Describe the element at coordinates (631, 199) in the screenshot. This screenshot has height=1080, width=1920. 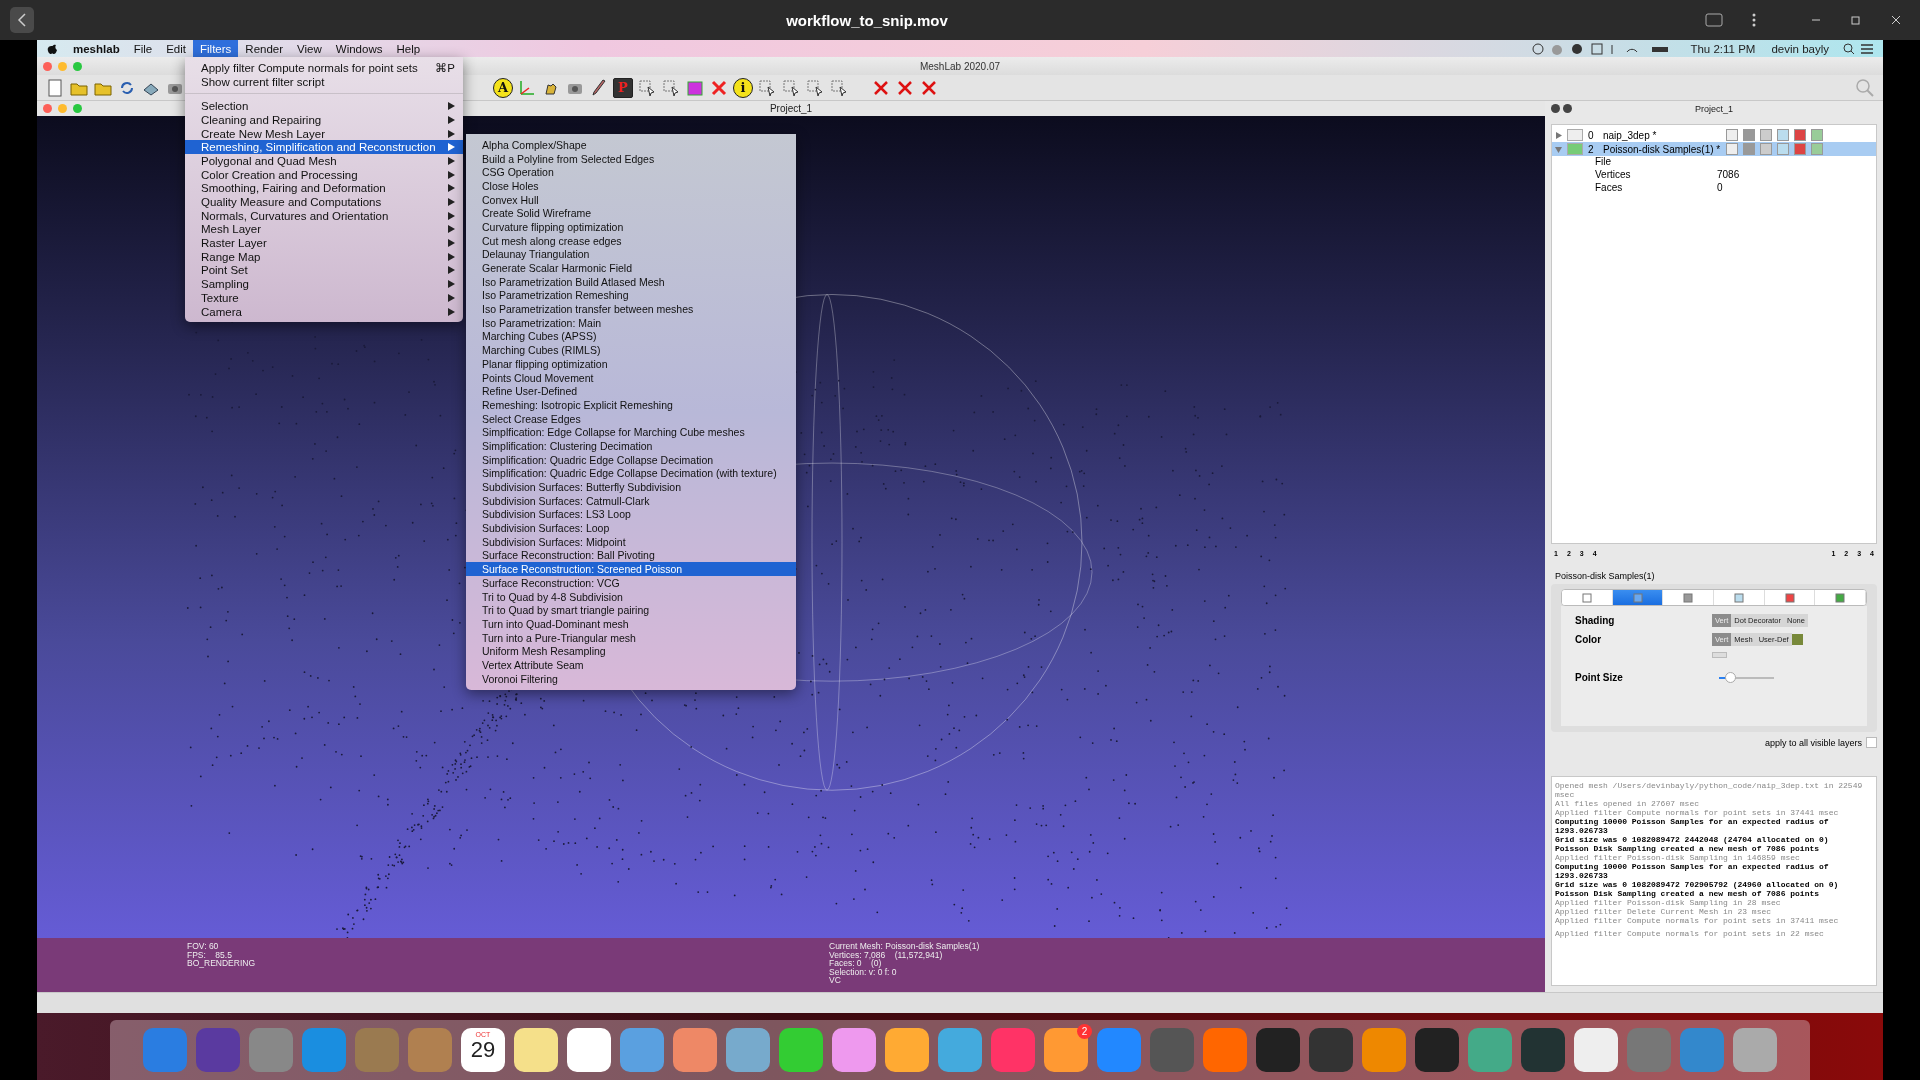
I see `menu-item: Convex Hull` at that location.